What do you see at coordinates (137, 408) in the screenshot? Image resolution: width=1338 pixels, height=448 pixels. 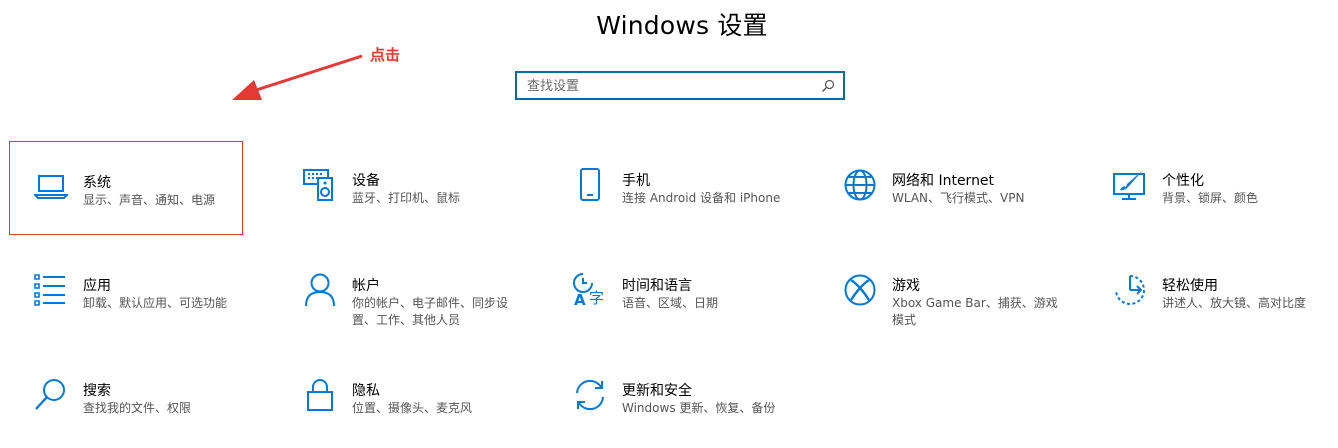 I see `tile-description: 查找我的文件、权限` at bounding box center [137, 408].